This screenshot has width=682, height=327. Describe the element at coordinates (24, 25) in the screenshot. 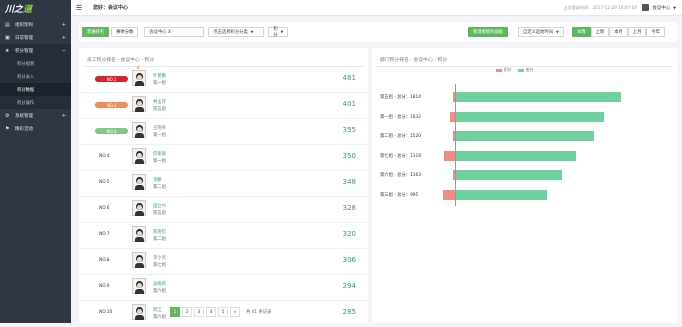

I see `sidebar-item-label: 组织架构` at that location.